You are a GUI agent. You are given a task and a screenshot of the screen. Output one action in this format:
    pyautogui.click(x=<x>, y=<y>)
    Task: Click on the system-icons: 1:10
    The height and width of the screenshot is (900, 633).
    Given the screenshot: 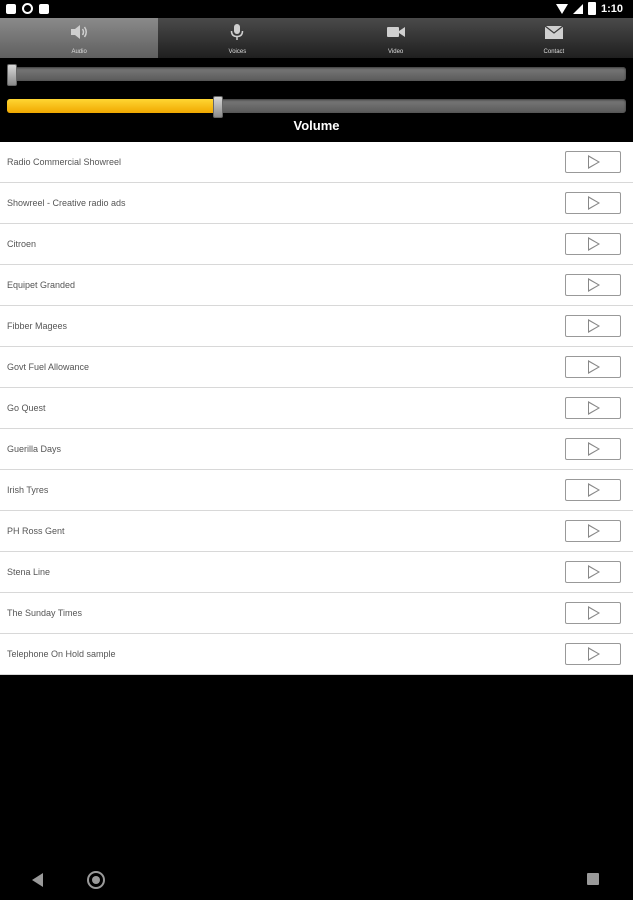 What is the action you would take?
    pyautogui.click(x=589, y=8)
    